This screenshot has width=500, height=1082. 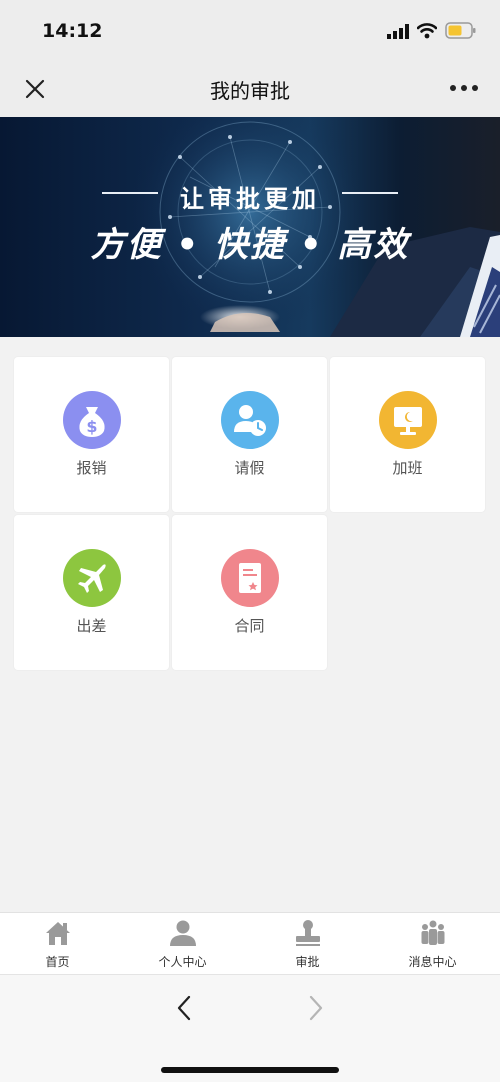 What do you see at coordinates (307, 962) in the screenshot?
I see `tab-label: 审批` at bounding box center [307, 962].